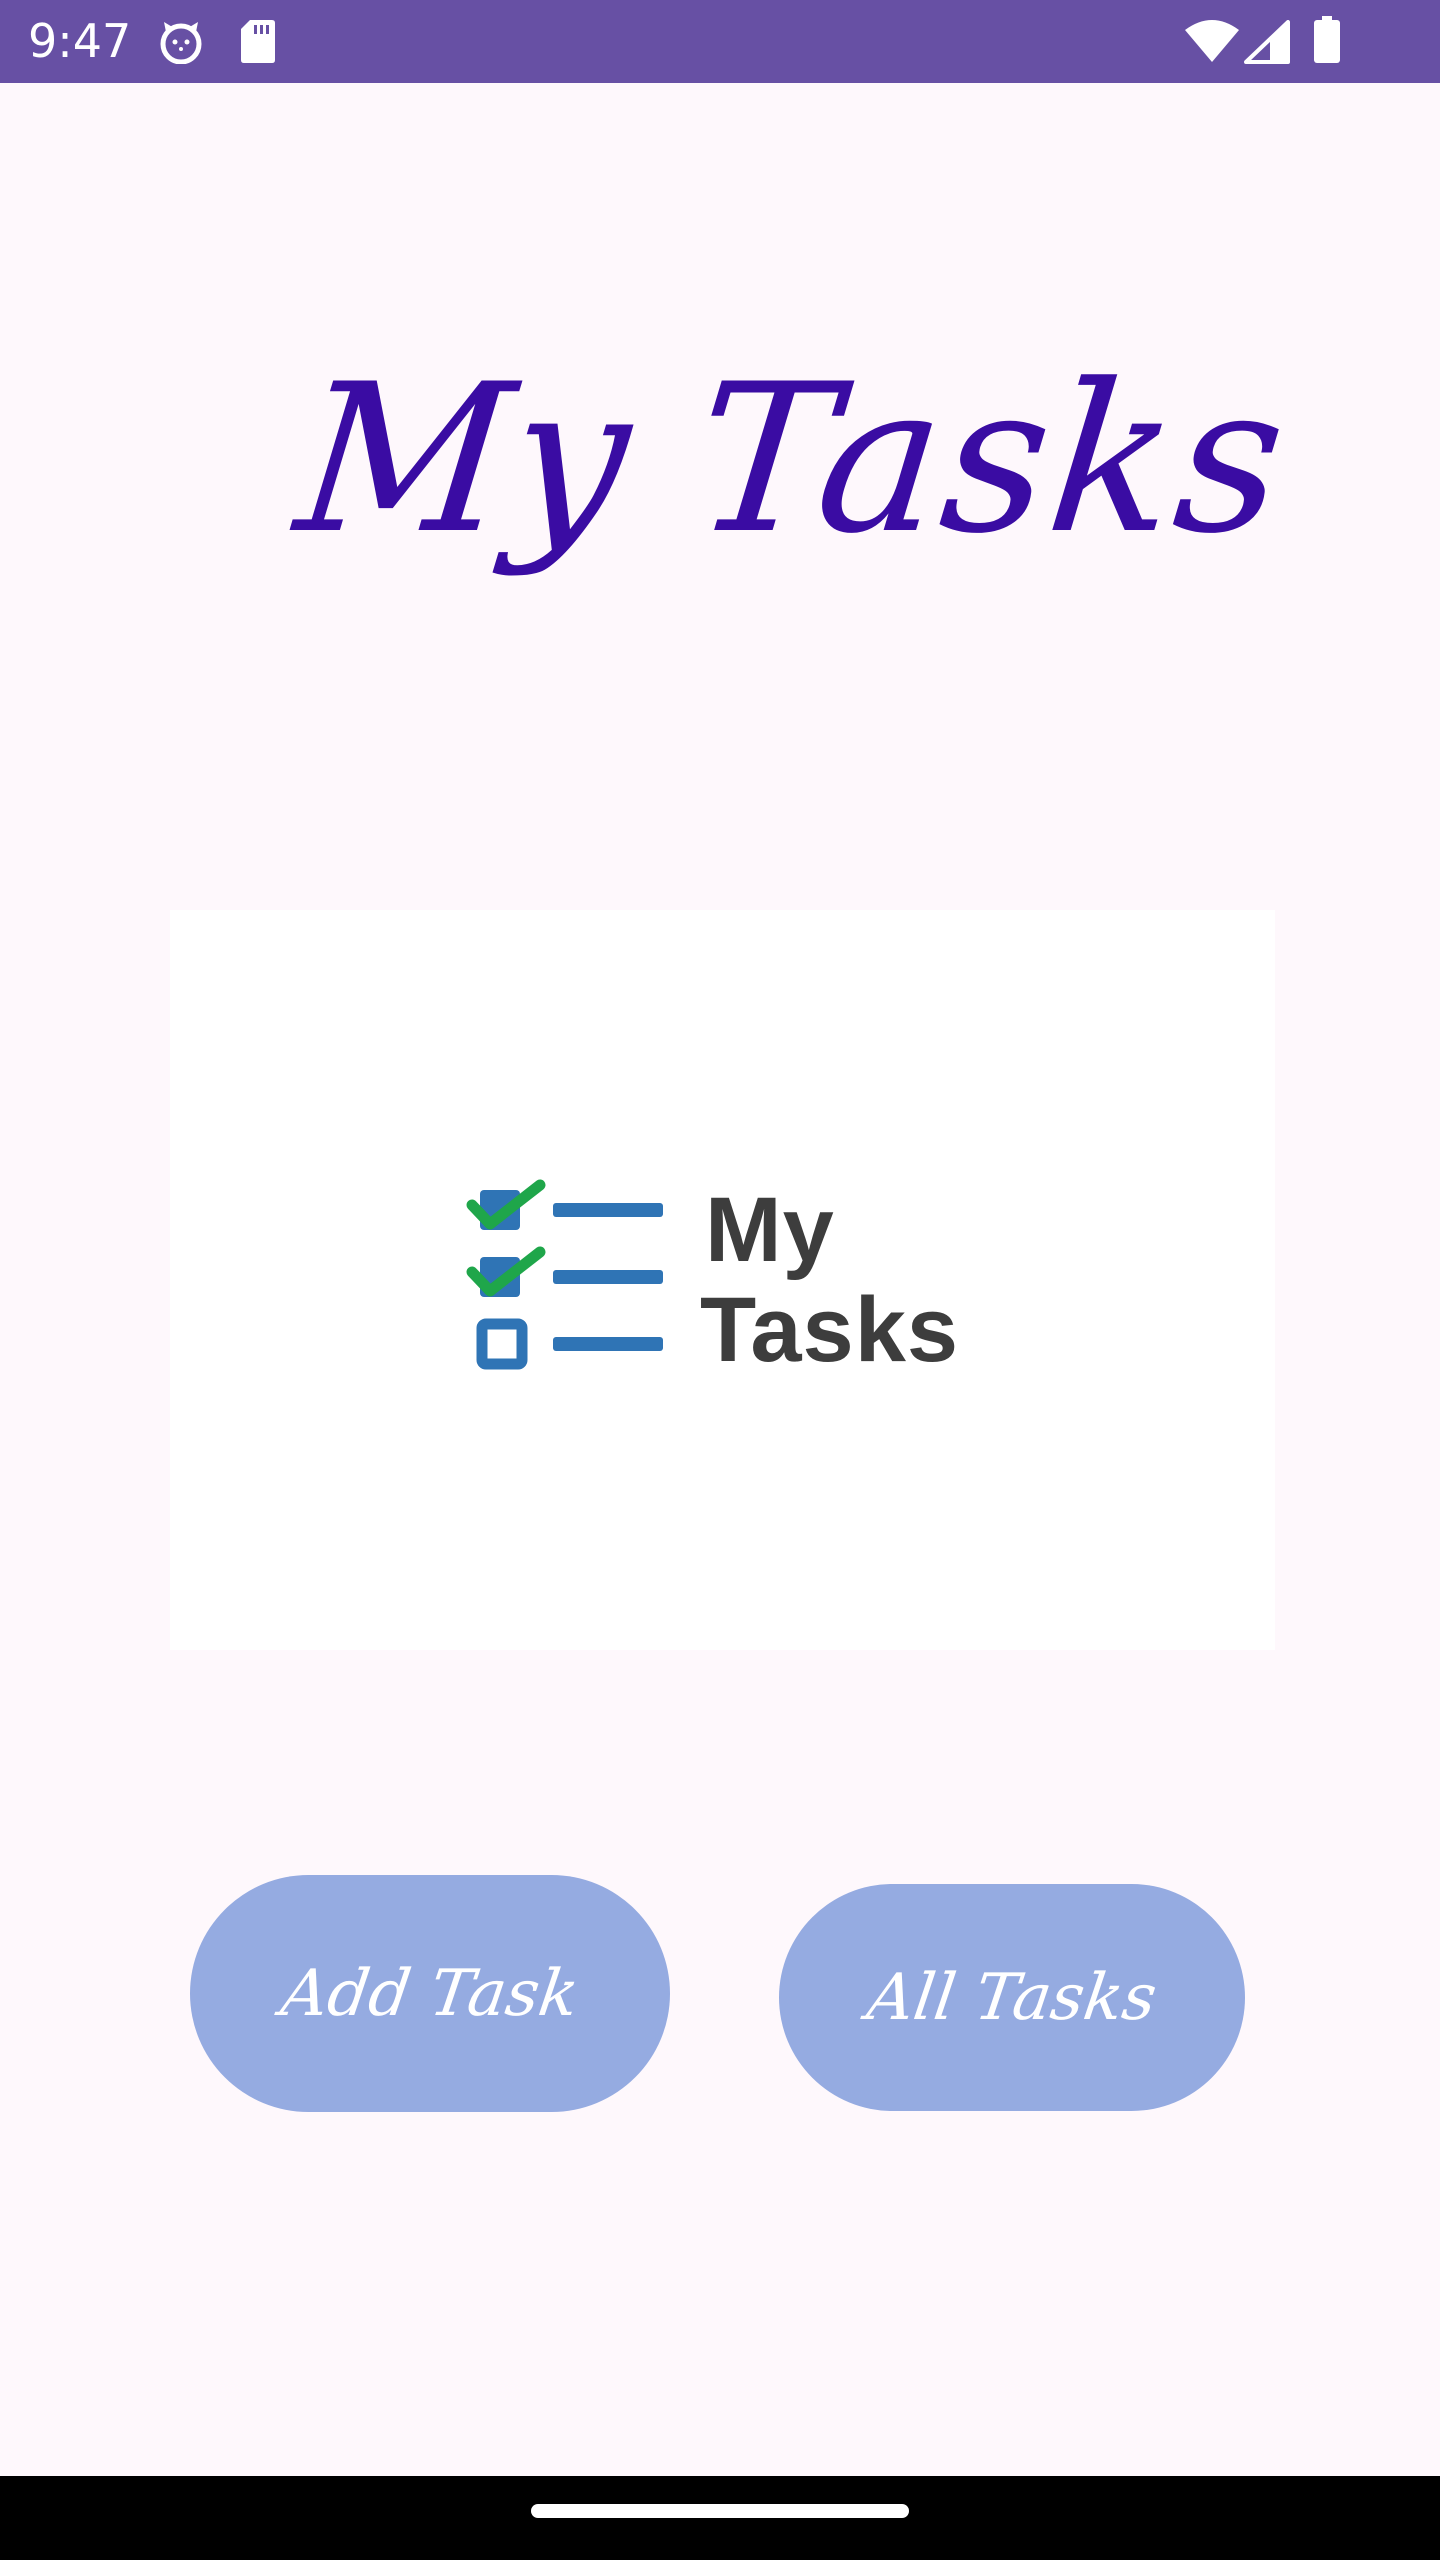  I want to click on cell-signal-icon, so click(1267, 44).